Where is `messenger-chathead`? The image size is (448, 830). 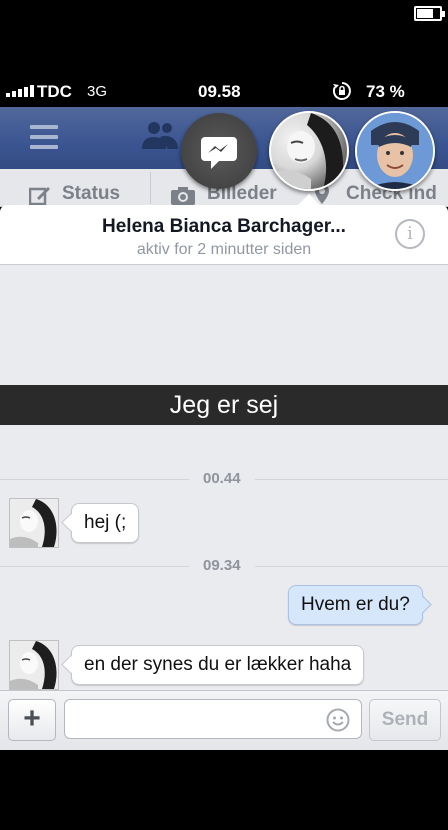 messenger-chathead is located at coordinates (219, 151).